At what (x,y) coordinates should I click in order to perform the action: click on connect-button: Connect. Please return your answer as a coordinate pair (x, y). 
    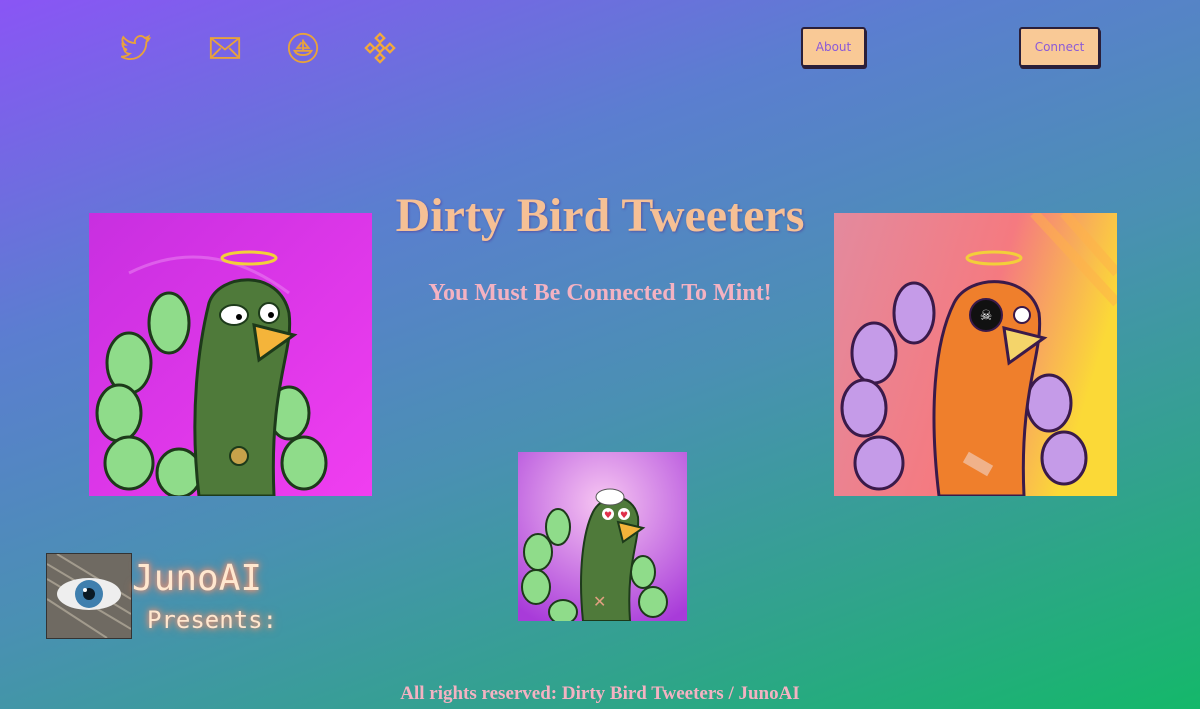
    Looking at the image, I should click on (1059, 47).